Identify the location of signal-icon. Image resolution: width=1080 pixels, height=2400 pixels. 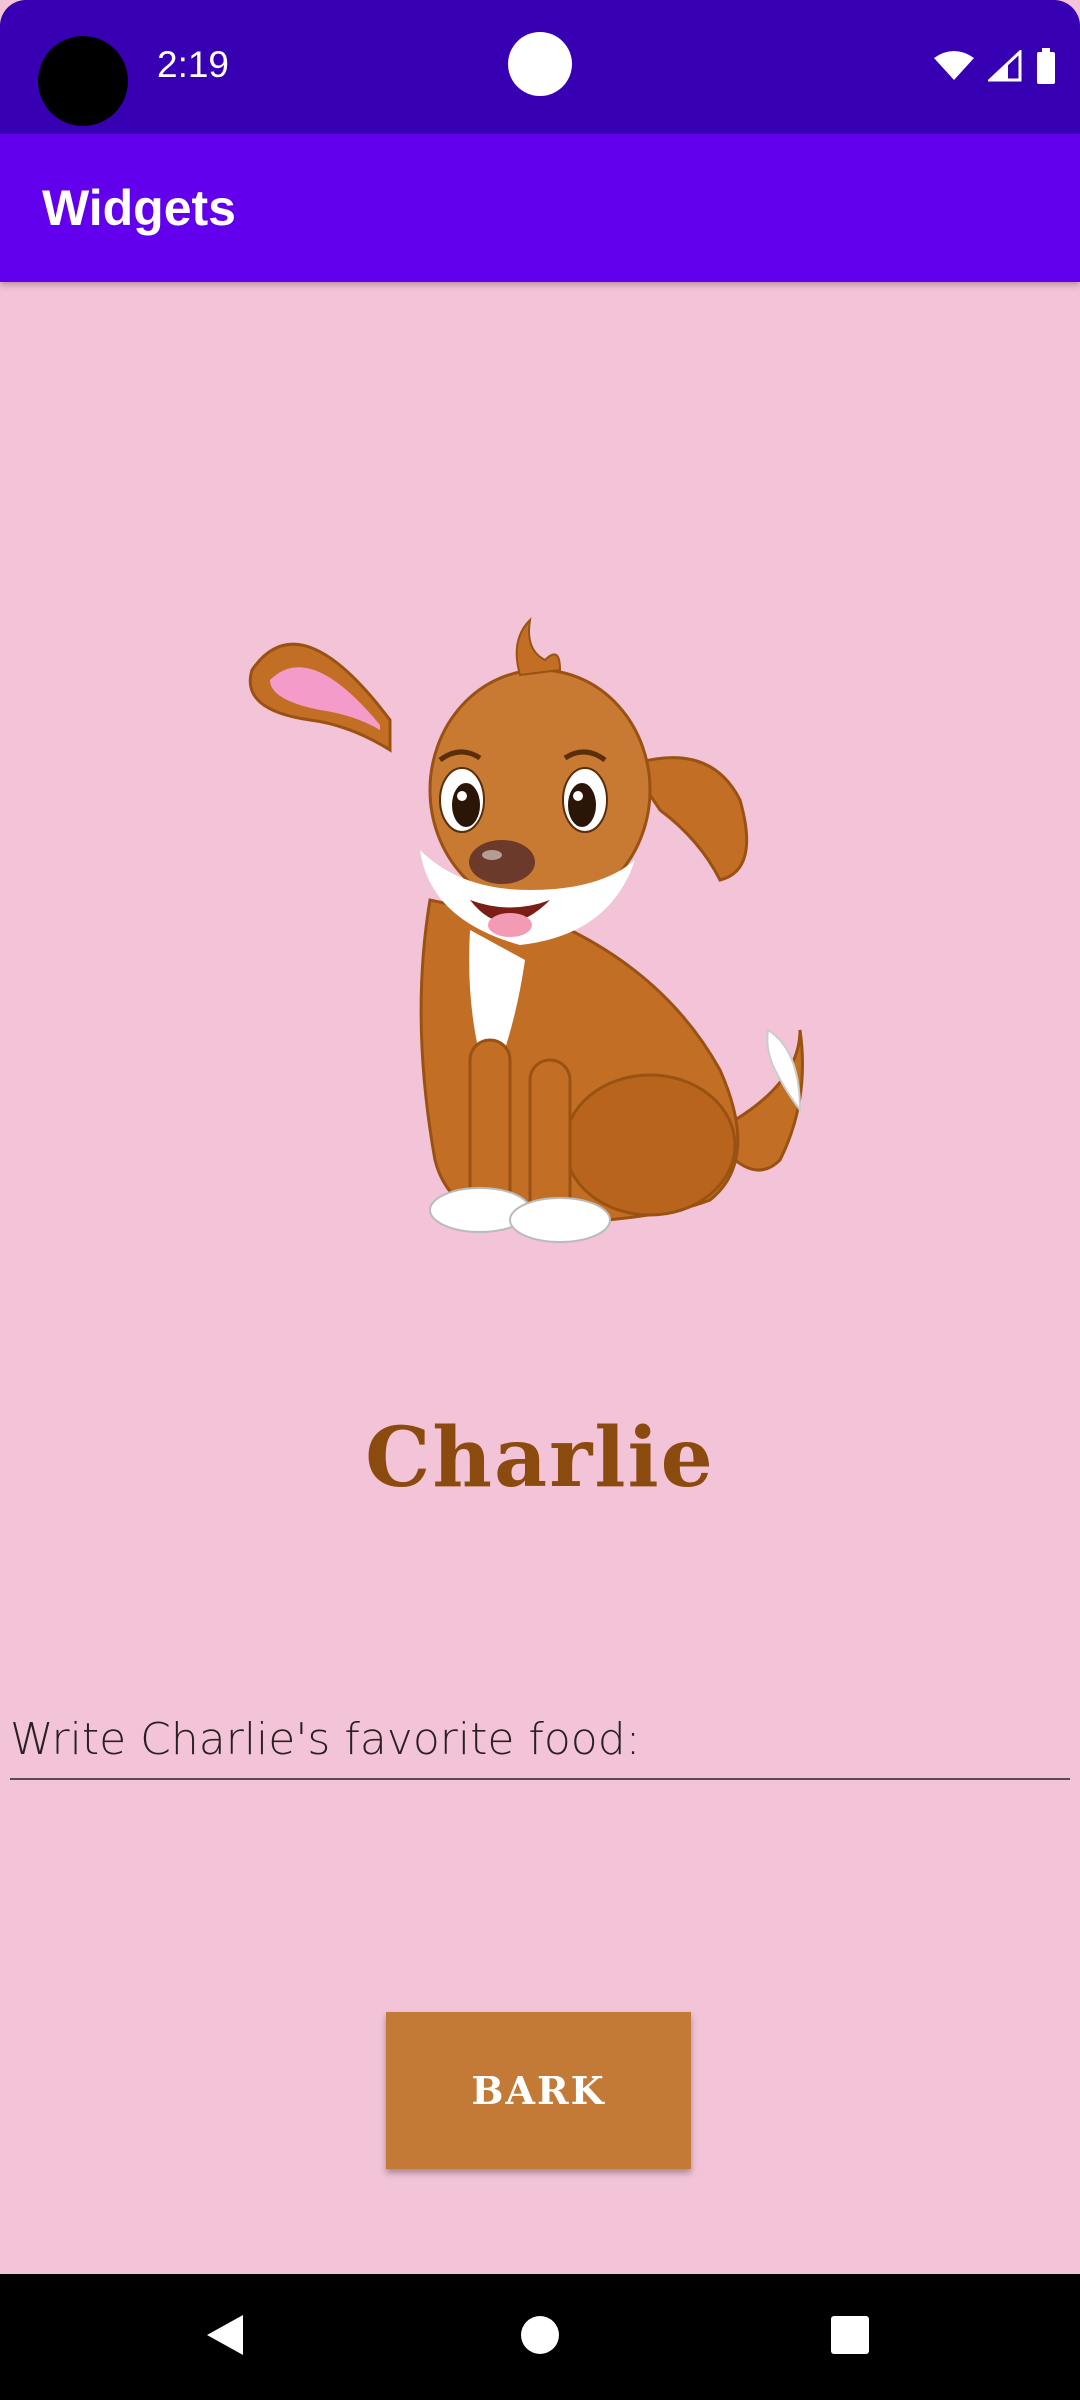
(1004, 67).